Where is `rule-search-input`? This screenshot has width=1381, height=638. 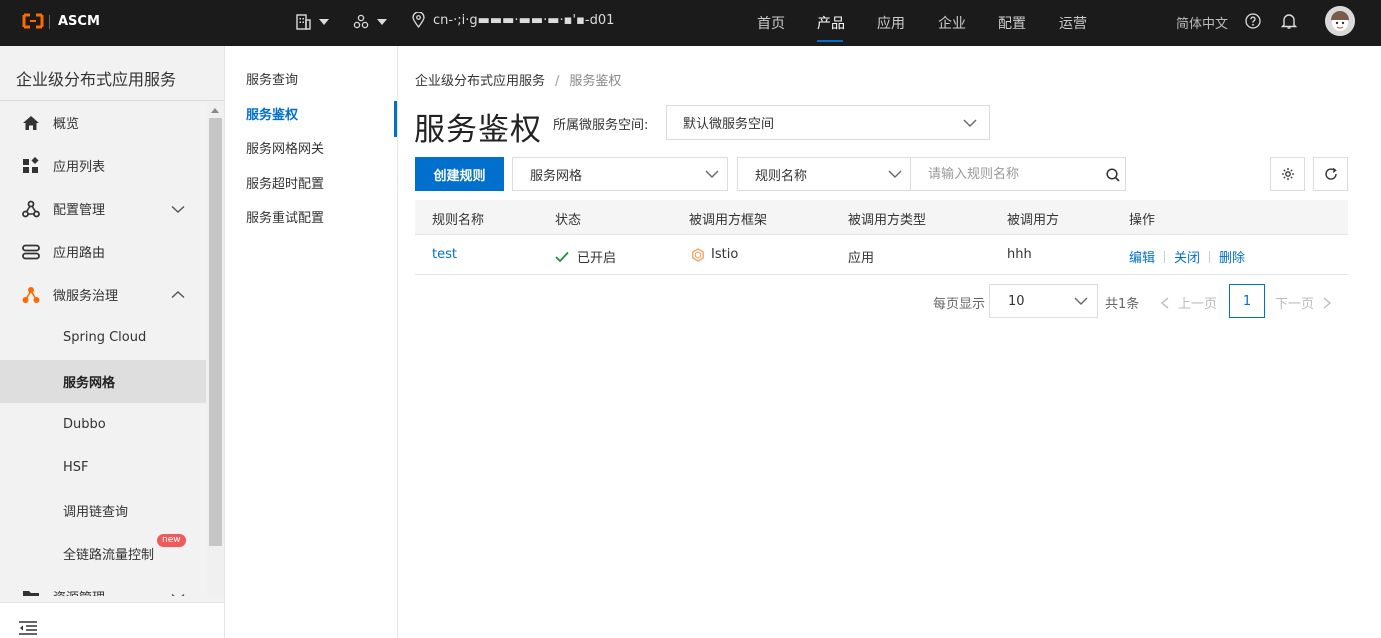 rule-search-input is located at coordinates (1003, 174).